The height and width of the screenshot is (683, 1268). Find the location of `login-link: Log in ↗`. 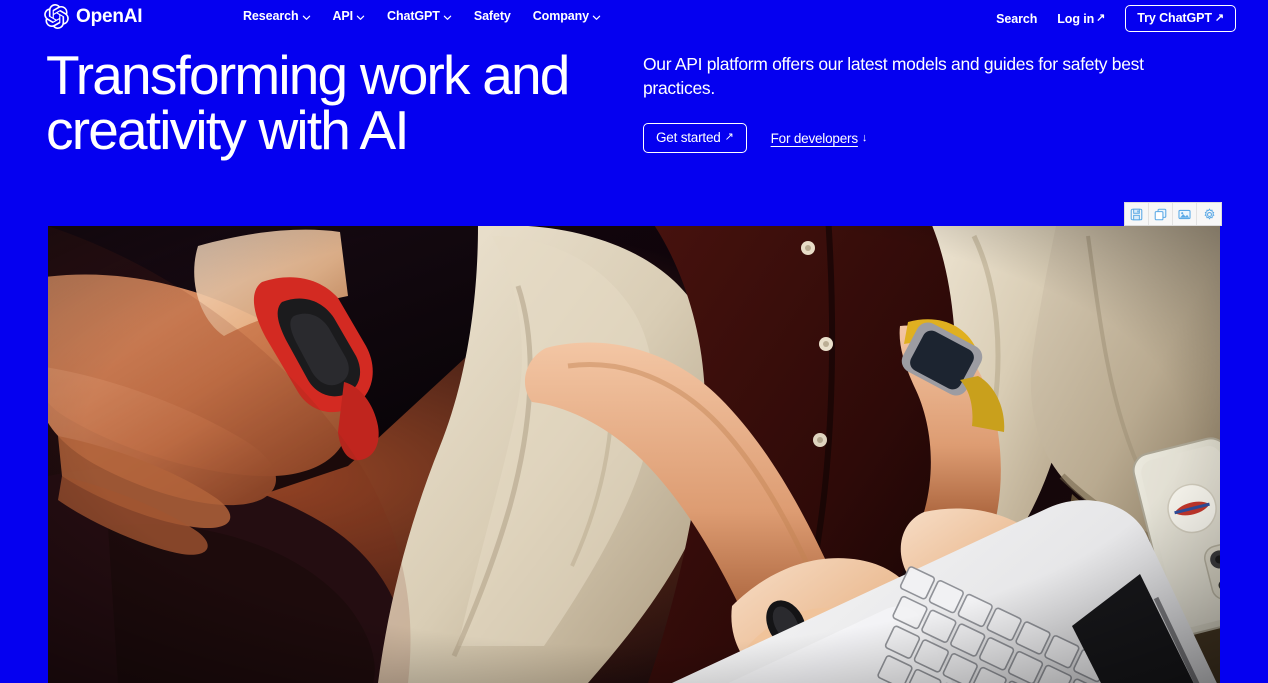

login-link: Log in ↗ is located at coordinates (1081, 19).